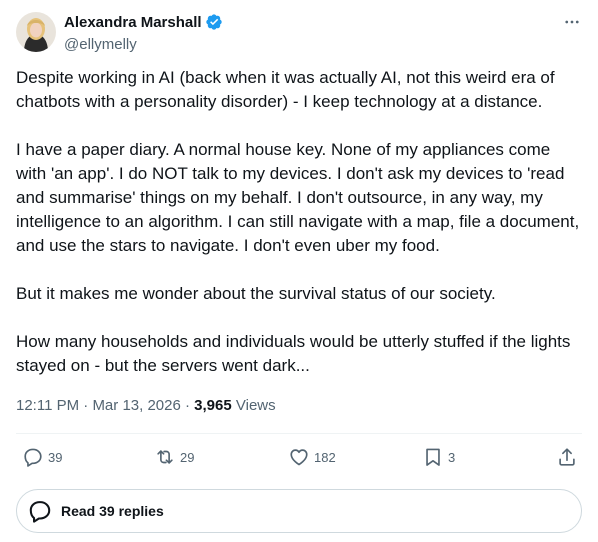 The image size is (598, 542). I want to click on tweet-meta: 12:11 PM · Mar 13, 2026 · 3,965 Views, so click(146, 406).